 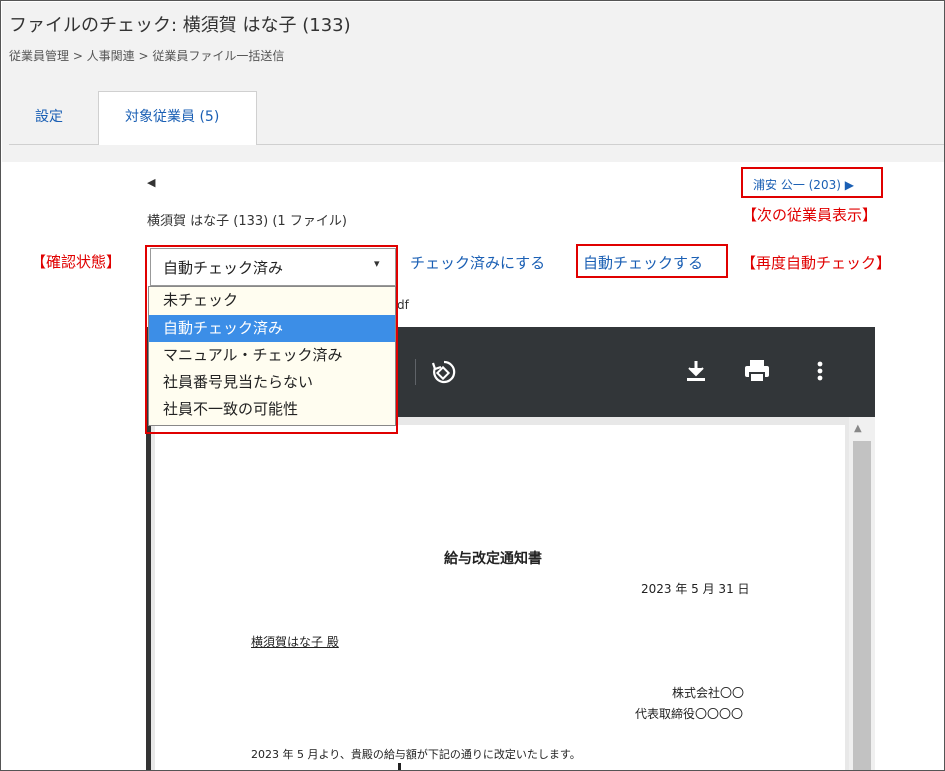 I want to click on document-addressee: 横須賀はな子 殿, so click(x=295, y=642).